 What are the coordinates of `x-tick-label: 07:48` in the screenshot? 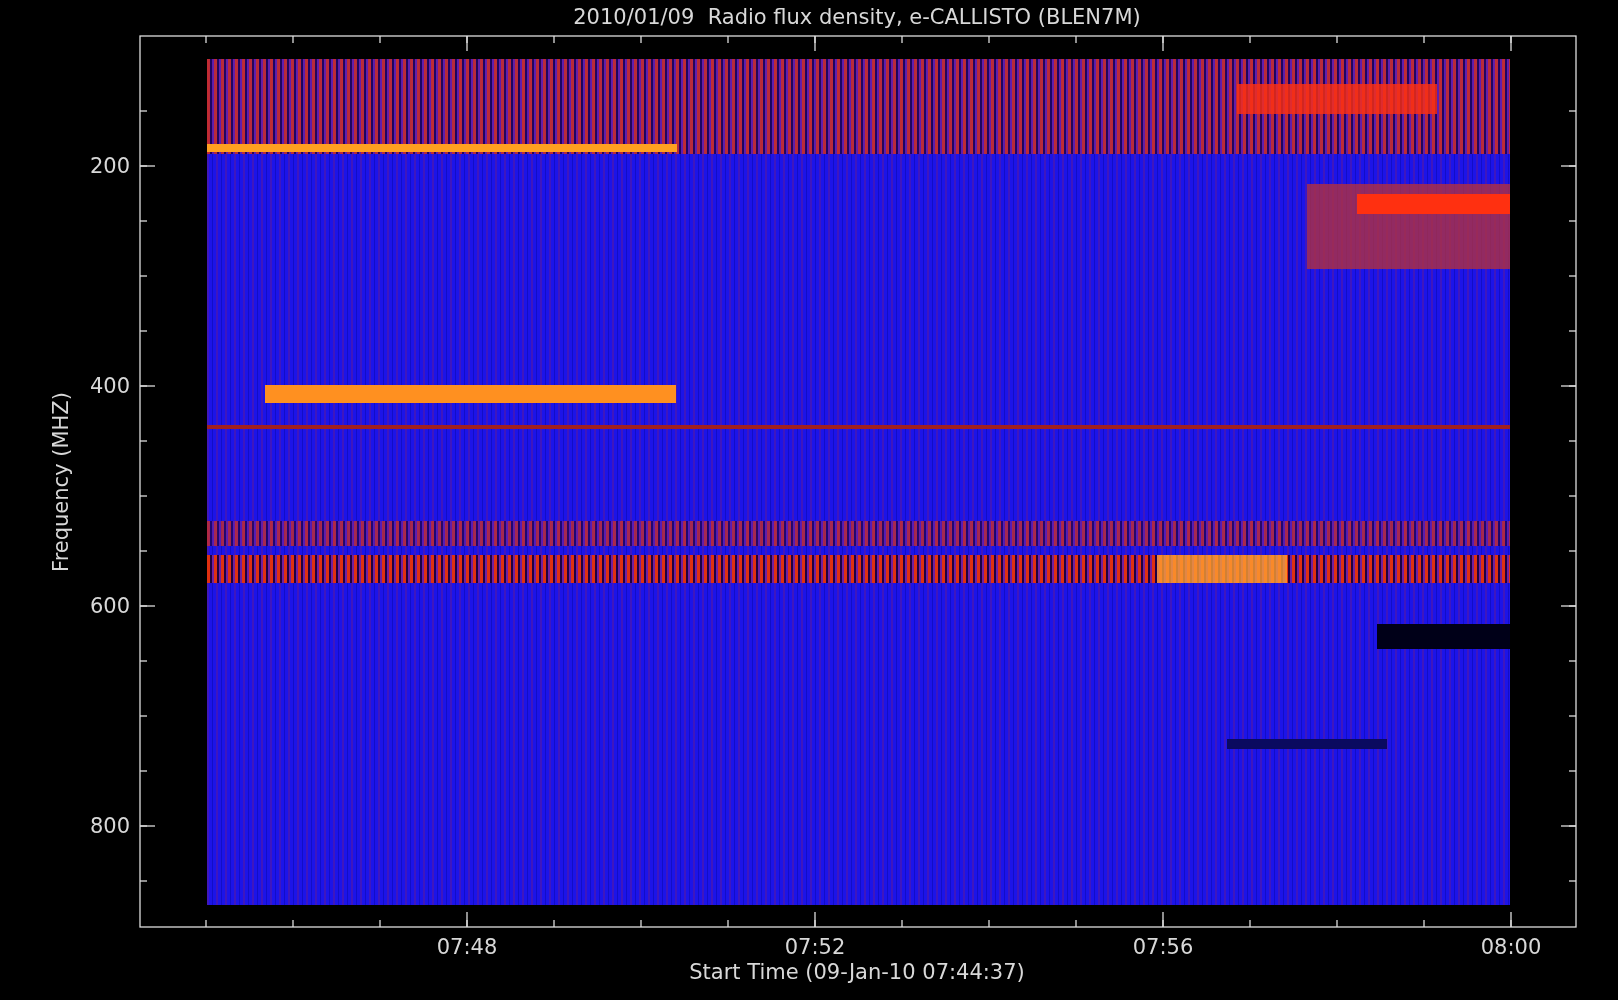 It's located at (467, 947).